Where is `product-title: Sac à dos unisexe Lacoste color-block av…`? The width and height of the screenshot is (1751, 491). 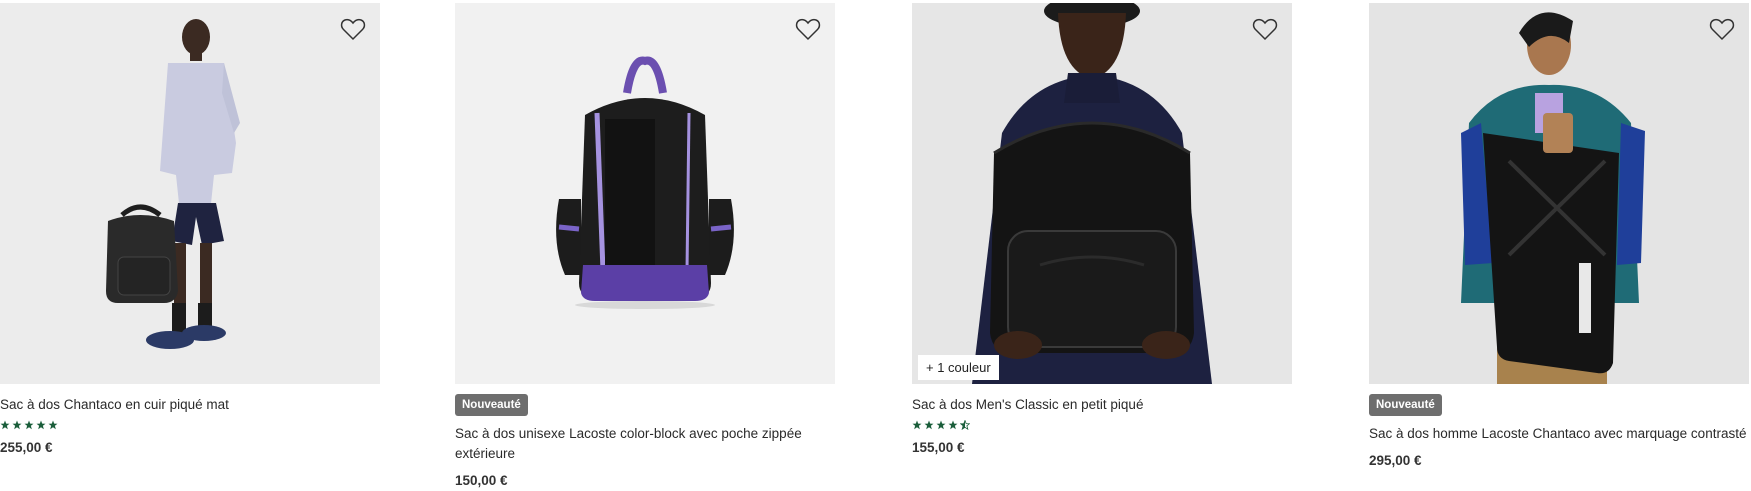
product-title: Sac à dos unisexe Lacoste color-block av… is located at coordinates (645, 444).